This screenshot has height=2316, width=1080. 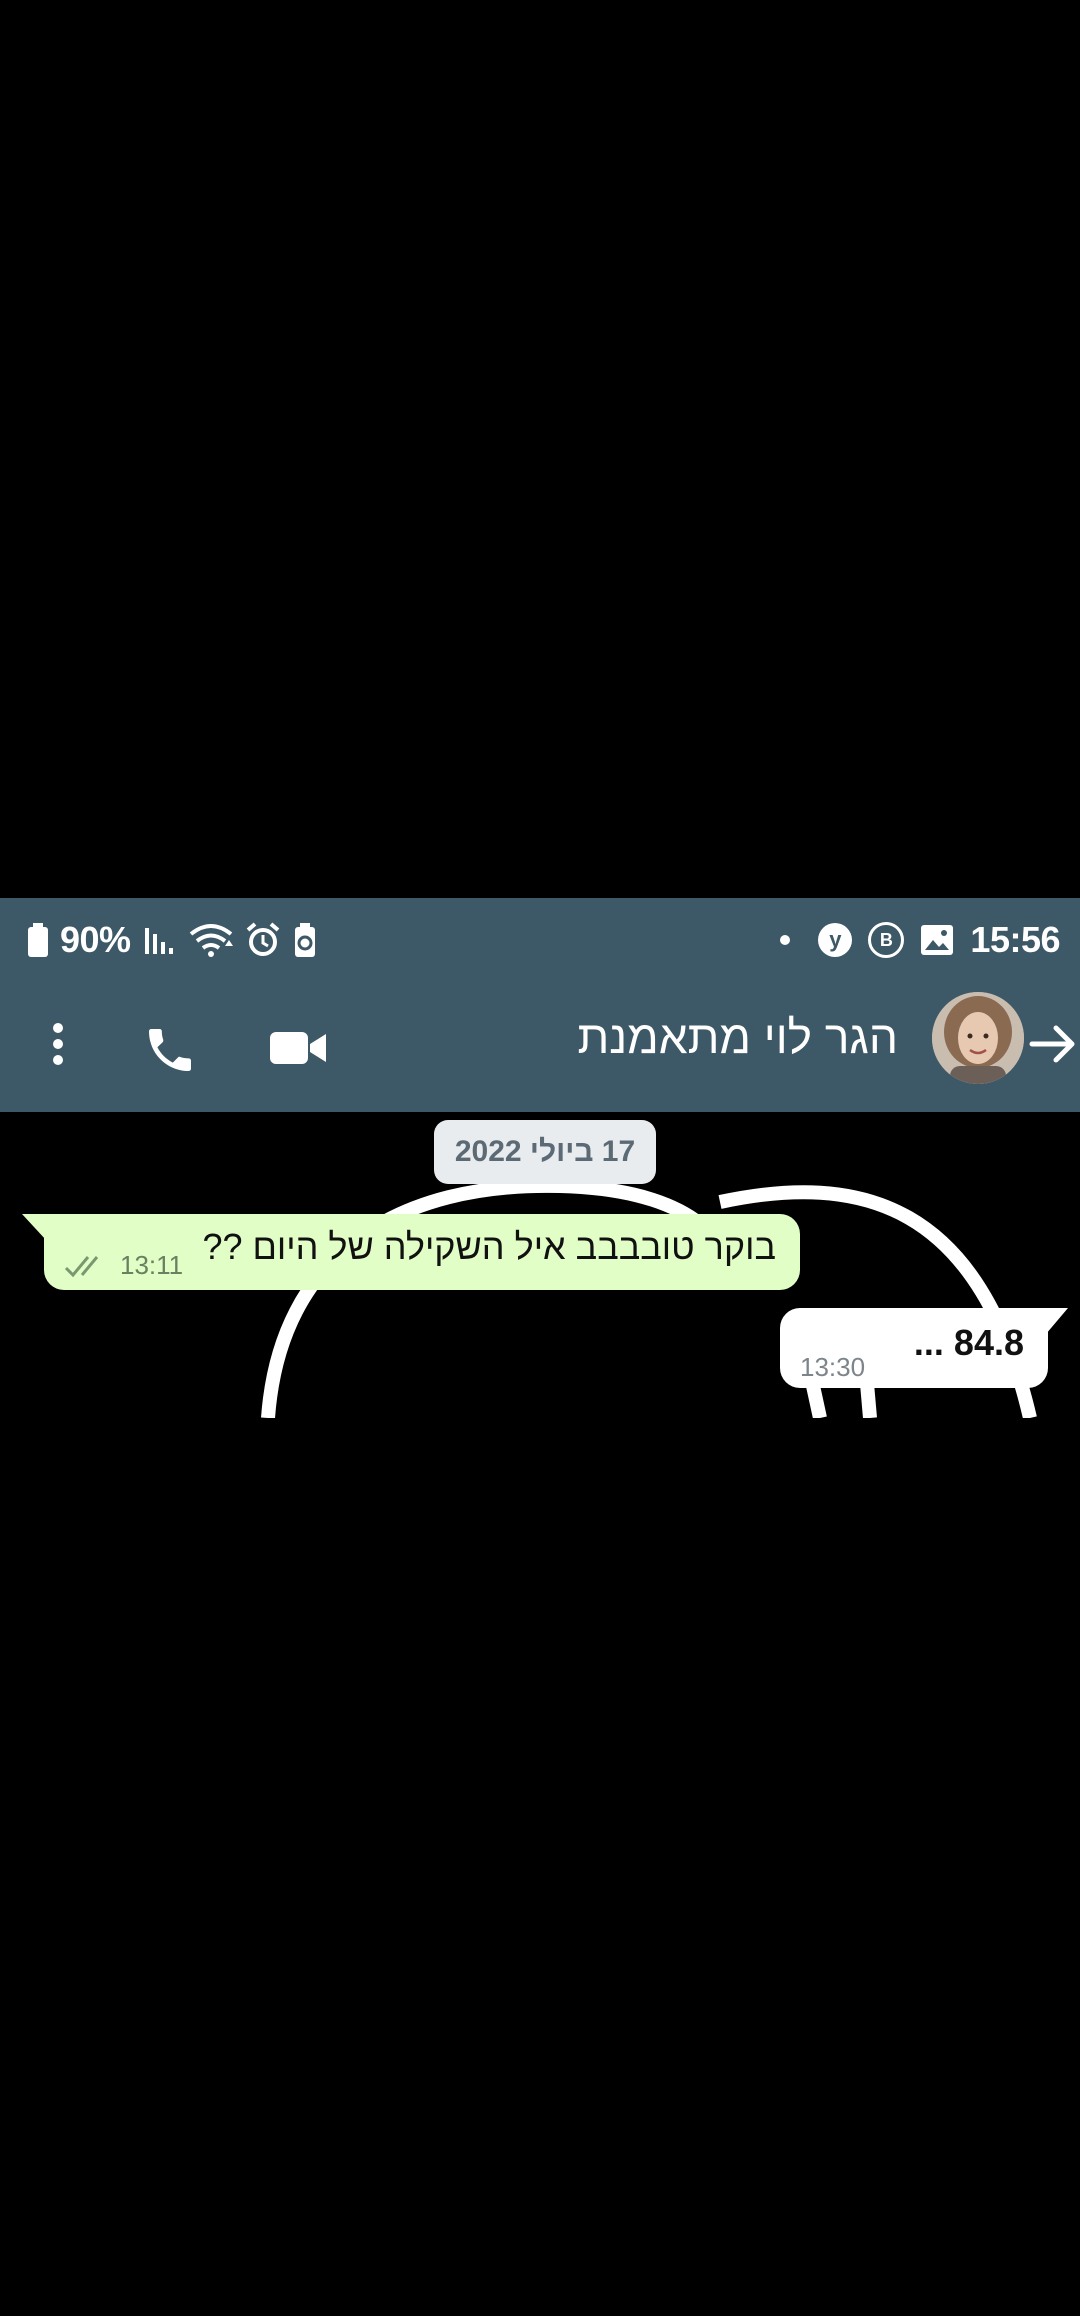 What do you see at coordinates (937, 940) in the screenshot?
I see `gallery-icon` at bounding box center [937, 940].